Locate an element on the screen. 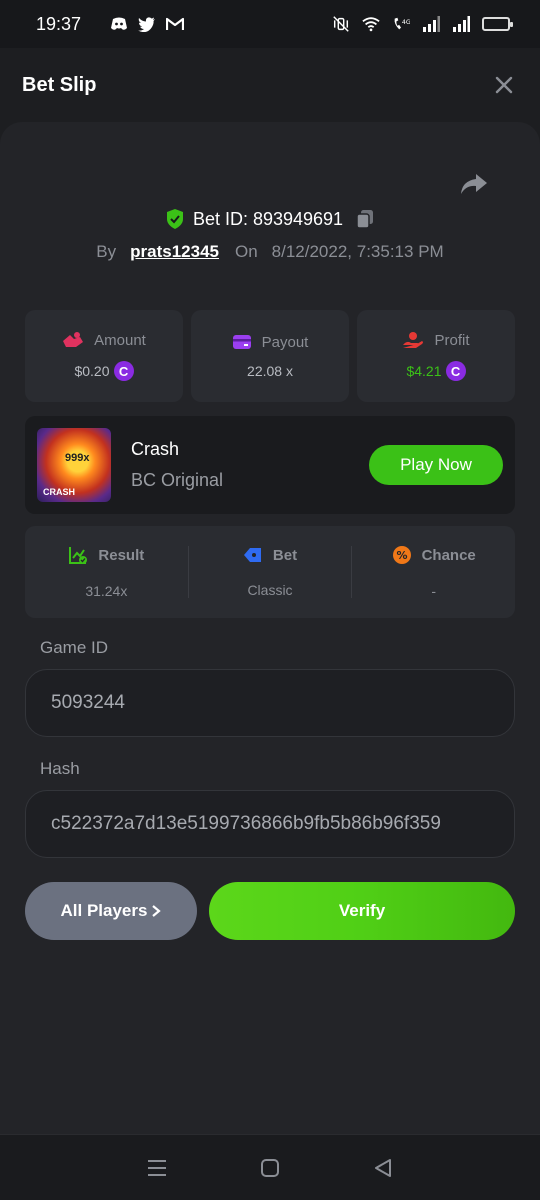 Image resolution: width=540 pixels, height=1200 pixels. amount-label: Amount is located at coordinates (120, 340).